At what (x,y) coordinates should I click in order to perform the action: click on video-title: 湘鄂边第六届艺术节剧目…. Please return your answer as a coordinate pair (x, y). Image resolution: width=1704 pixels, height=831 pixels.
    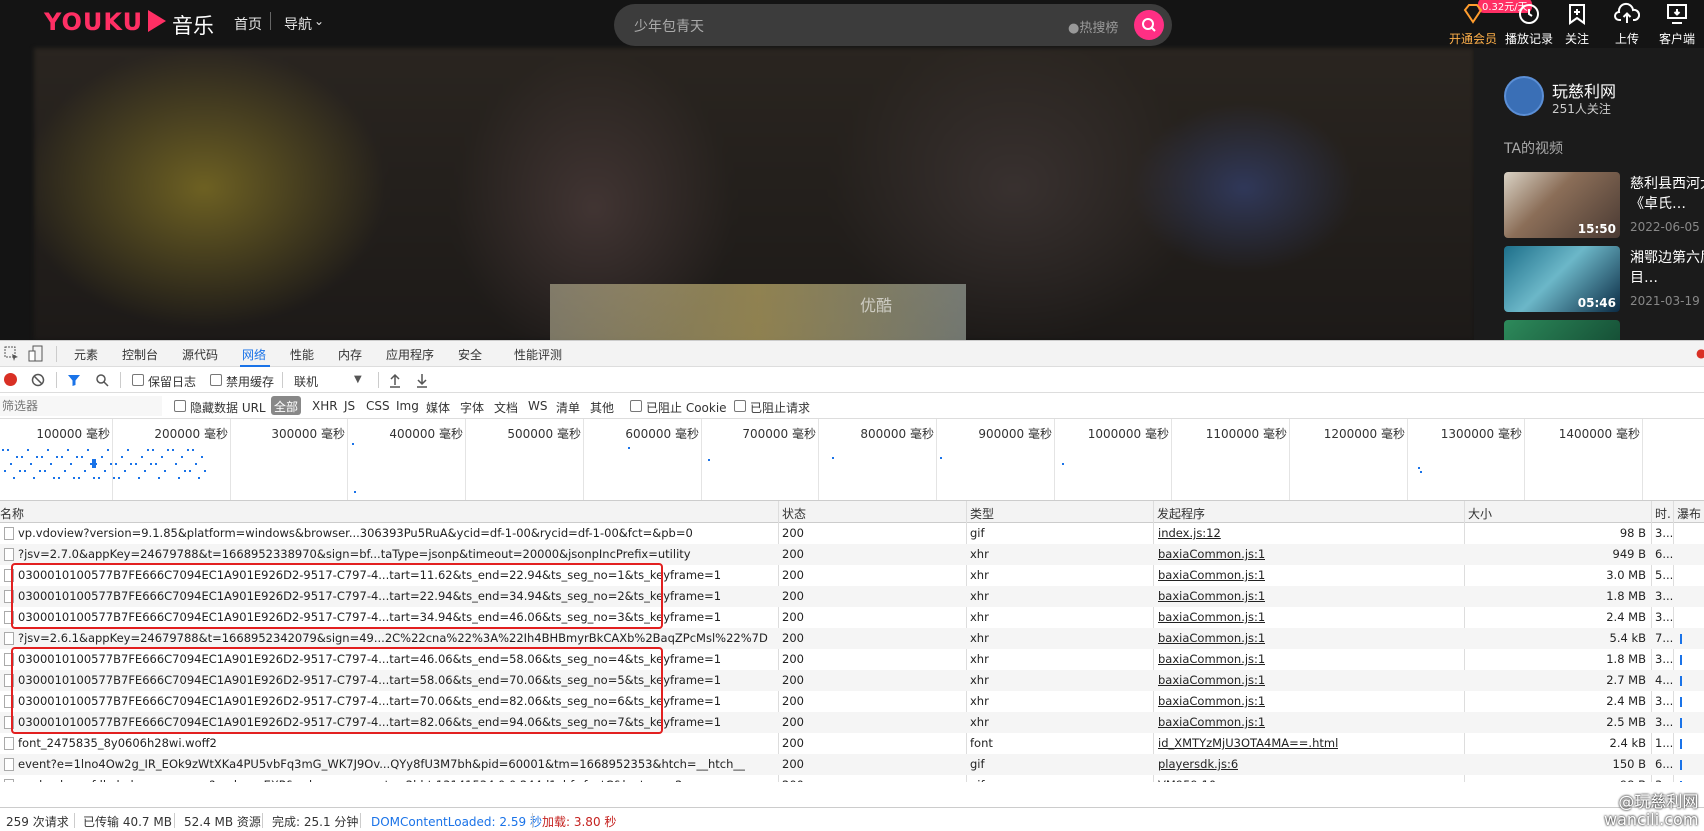
    Looking at the image, I should click on (1667, 268).